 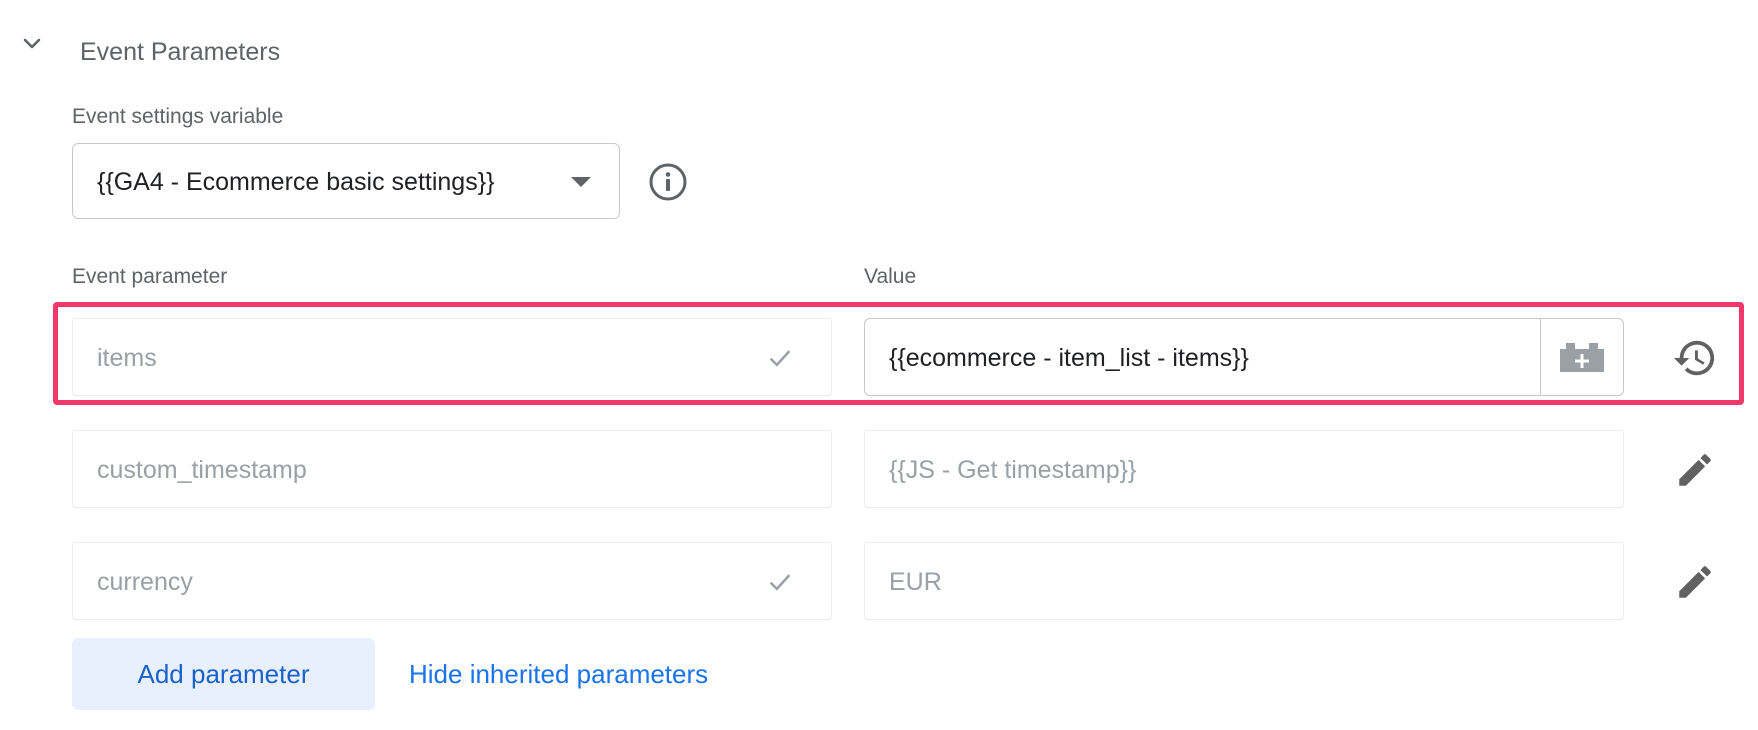 I want to click on event-parameter-column-header: Event parameter, so click(x=150, y=276).